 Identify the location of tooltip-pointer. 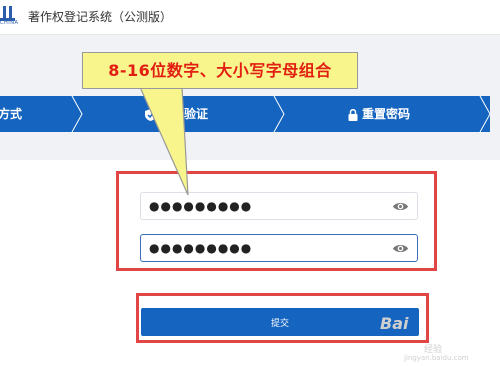
(164, 141).